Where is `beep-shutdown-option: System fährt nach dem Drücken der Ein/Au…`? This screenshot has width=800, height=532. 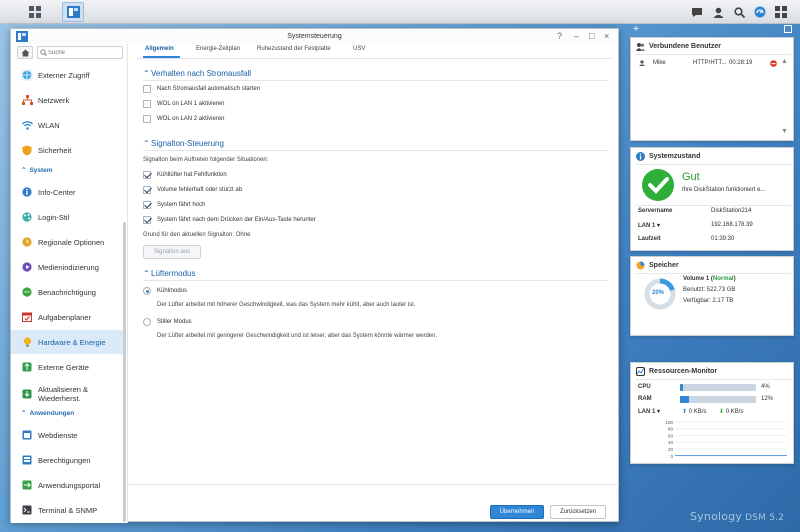 beep-shutdown-option: System fährt nach dem Drücken der Ein/Au… is located at coordinates (229, 220).